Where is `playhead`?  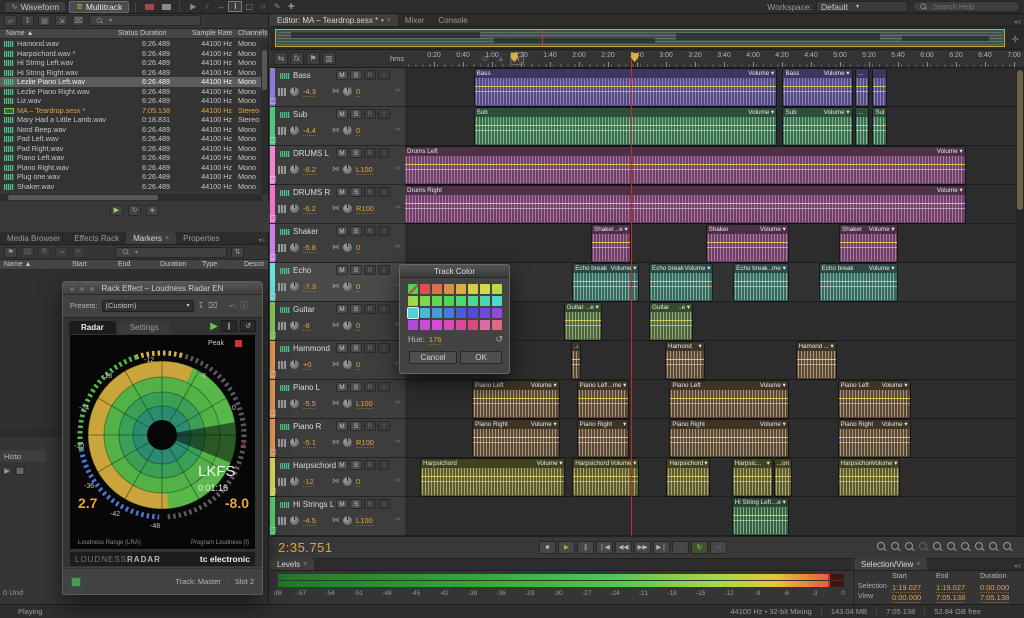 playhead is located at coordinates (631, 302).